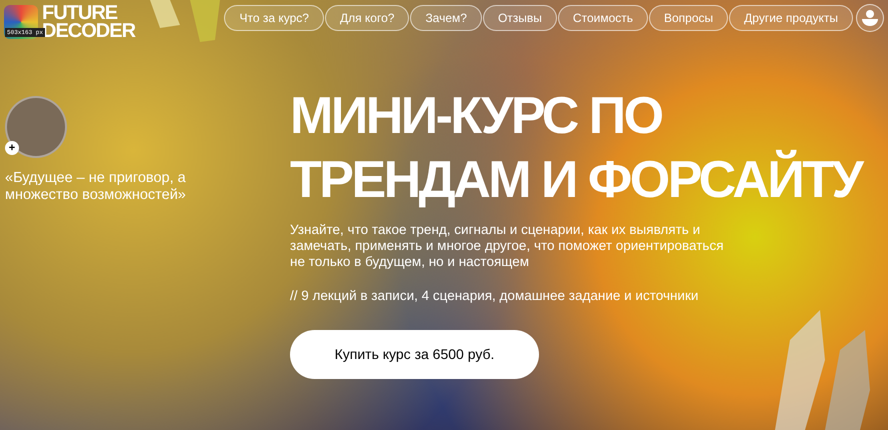 The height and width of the screenshot is (430, 888). What do you see at coordinates (96, 187) in the screenshot?
I see `author-quote: «Будущее – не приговор, а множество возможностей»` at bounding box center [96, 187].